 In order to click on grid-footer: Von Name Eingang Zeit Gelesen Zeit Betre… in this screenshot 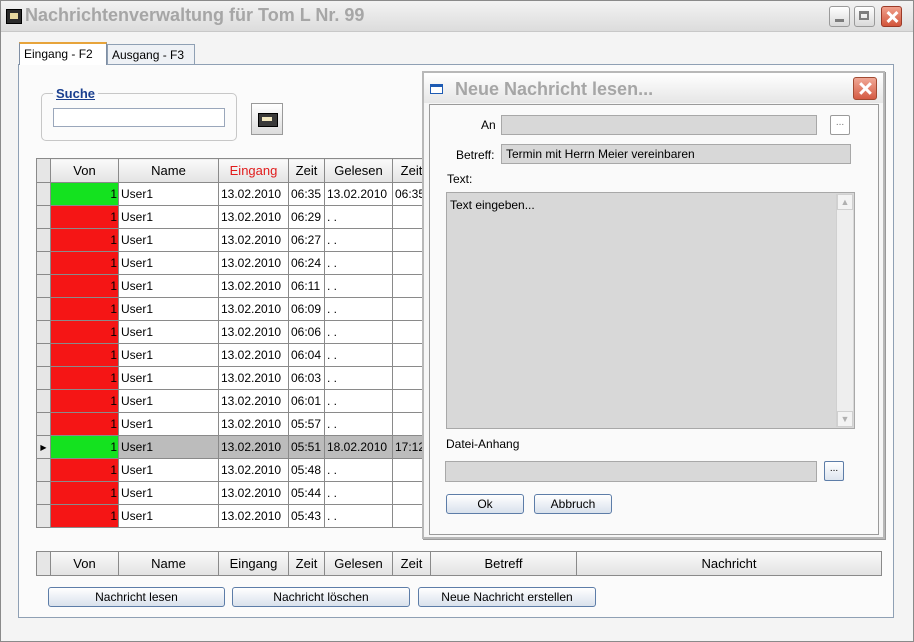, I will do `click(459, 563)`.